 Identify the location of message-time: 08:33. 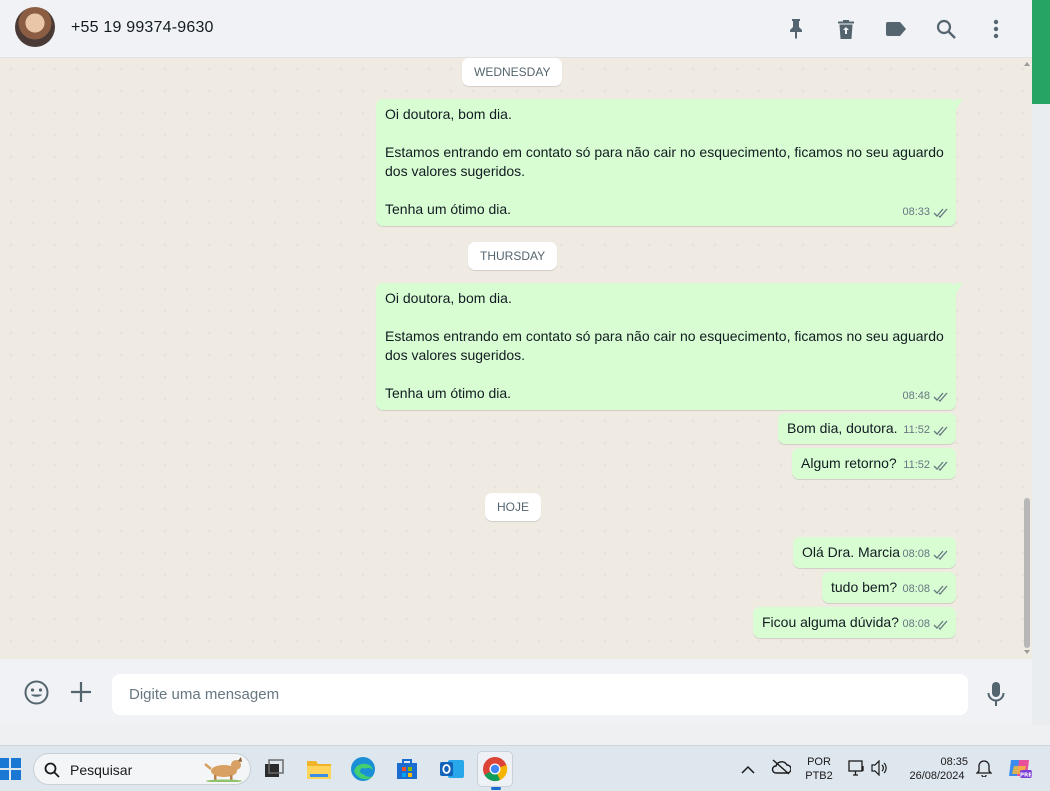
(916, 212).